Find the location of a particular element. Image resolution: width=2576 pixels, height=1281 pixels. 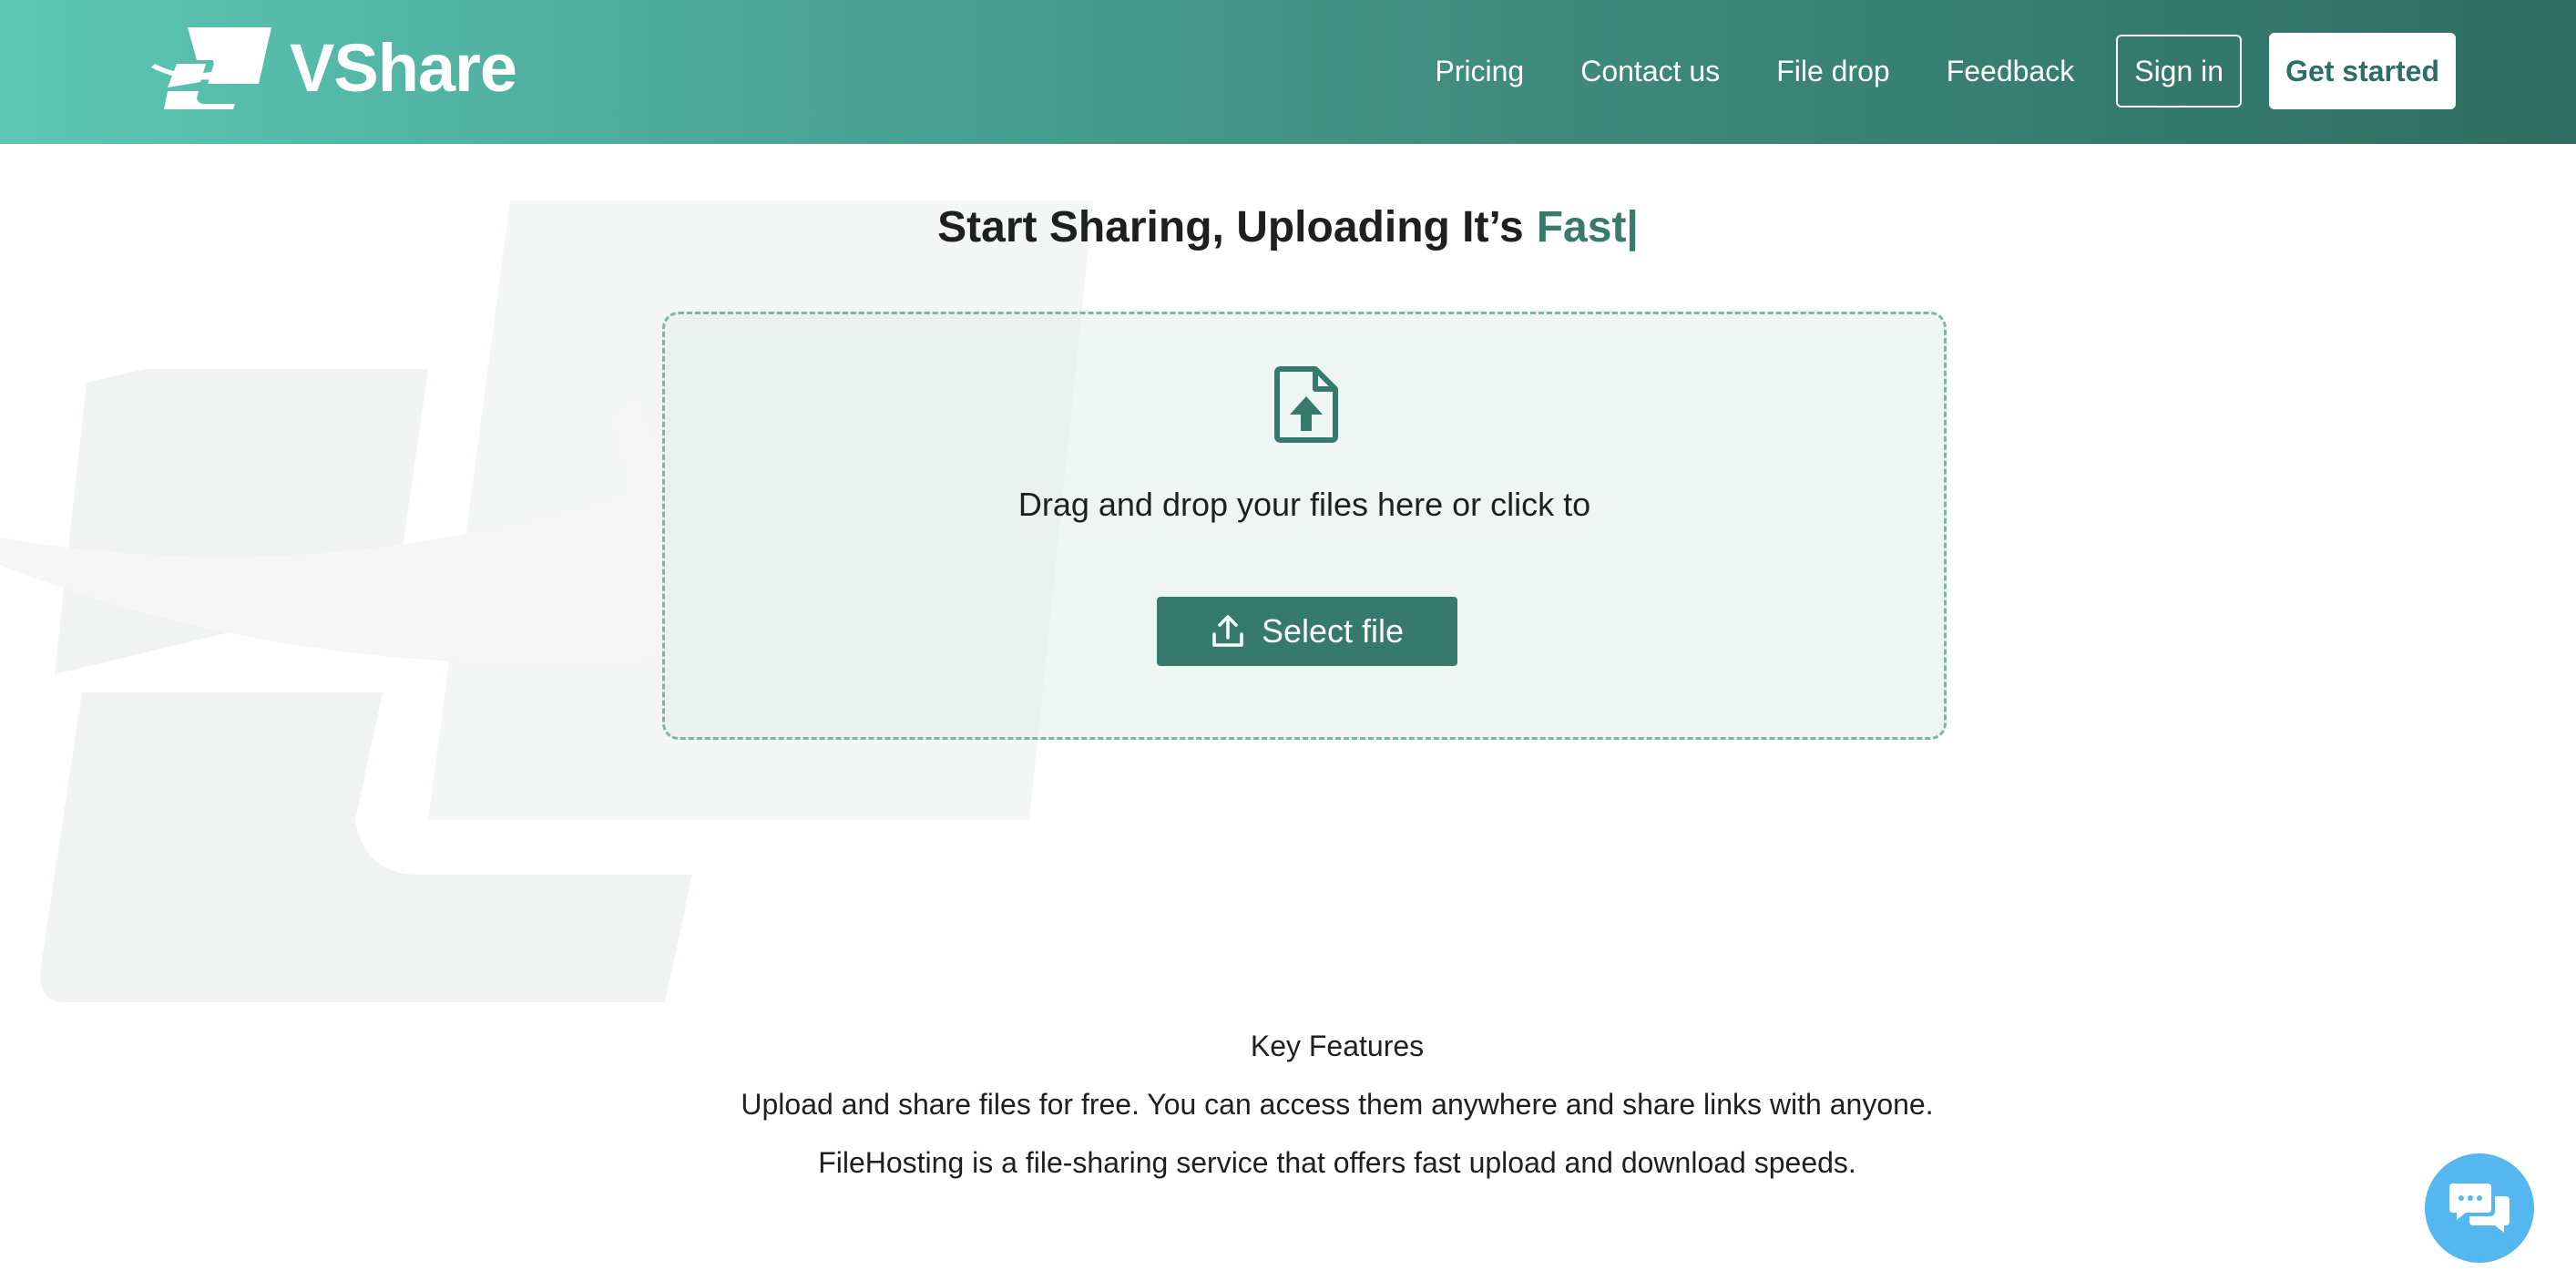

chat-widget-button is located at coordinates (2479, 1208).